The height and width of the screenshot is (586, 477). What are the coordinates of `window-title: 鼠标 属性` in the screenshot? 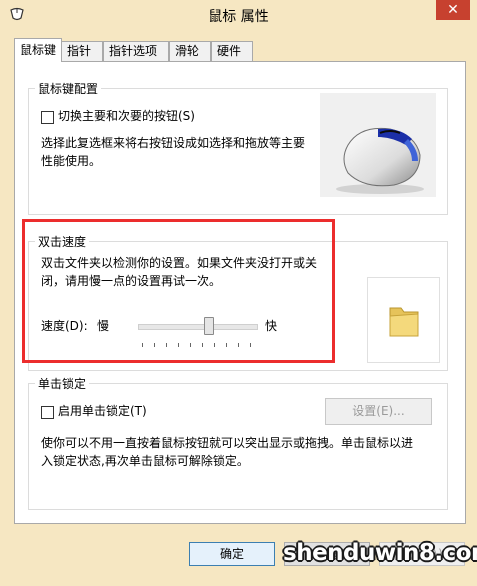 It's located at (238, 17).